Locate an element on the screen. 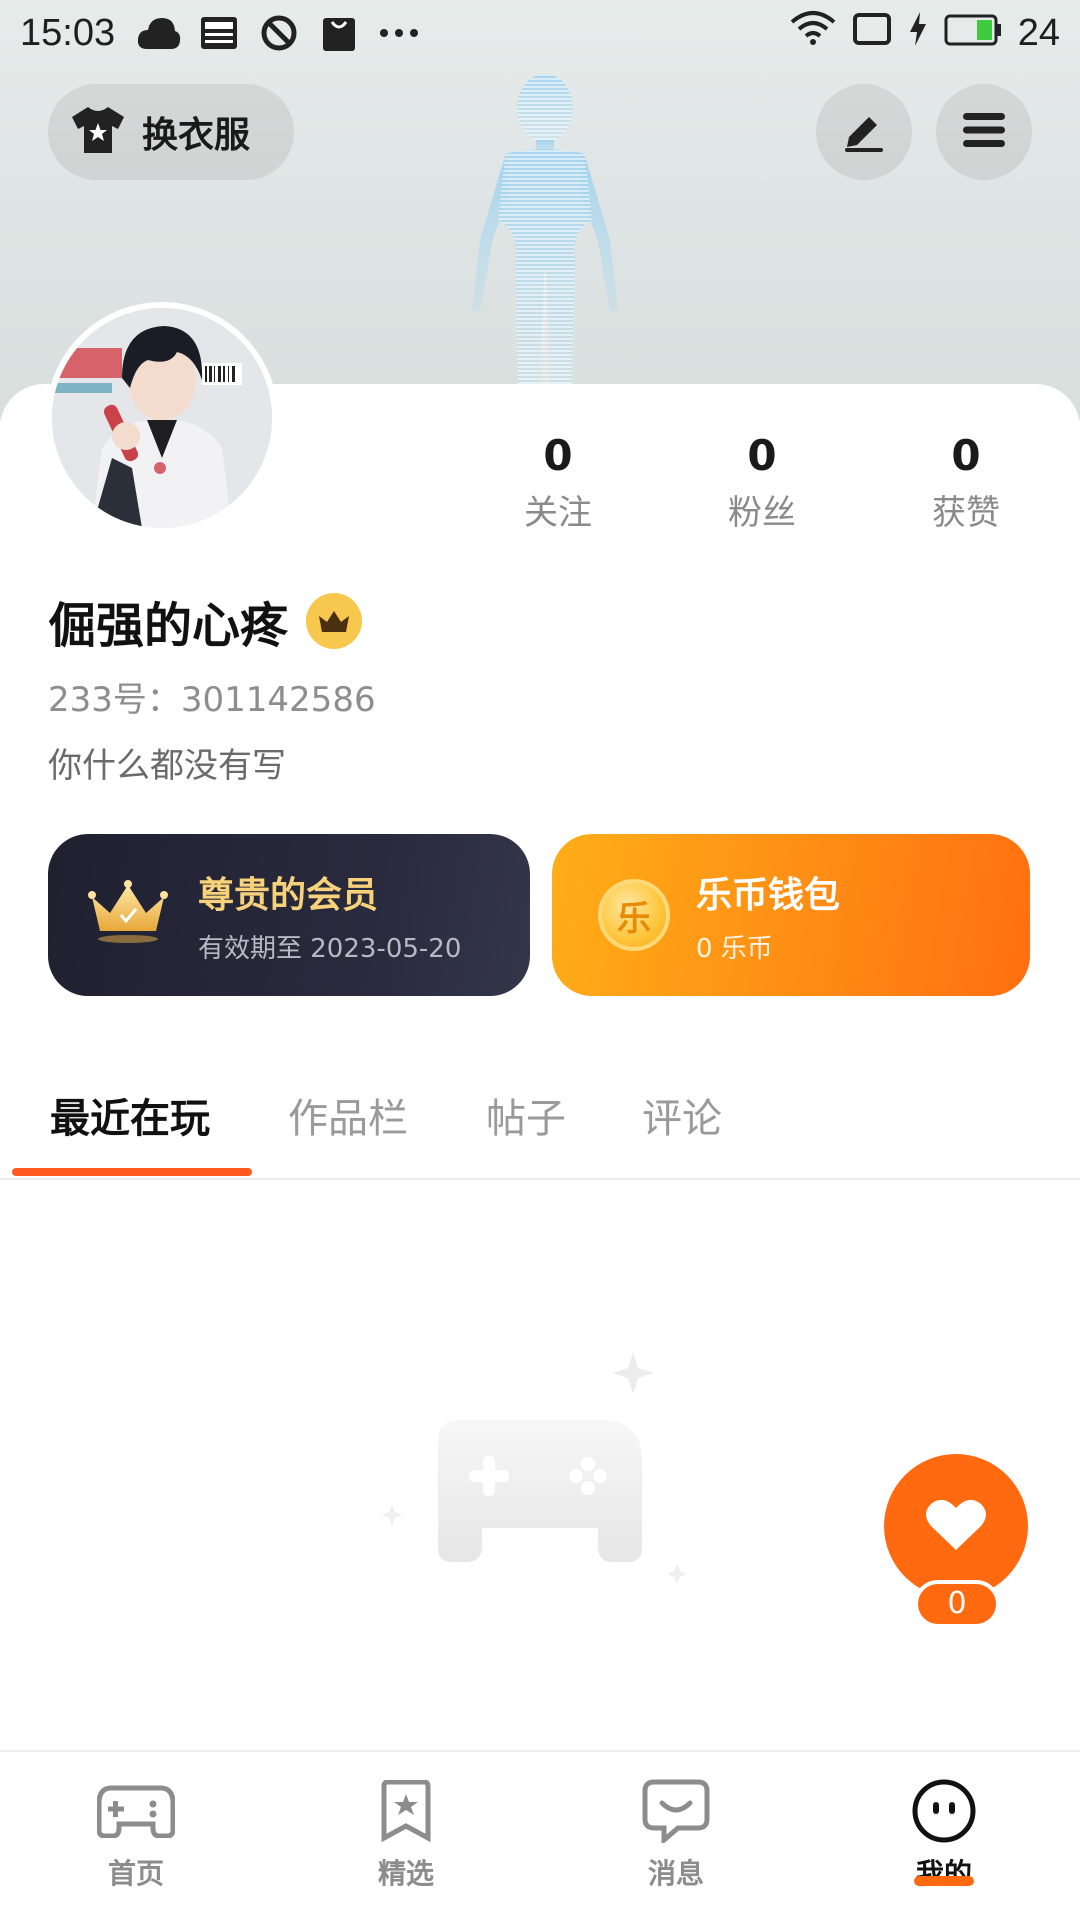 This screenshot has width=1080, height=1920. nav-me: 我的 is located at coordinates (944, 1833).